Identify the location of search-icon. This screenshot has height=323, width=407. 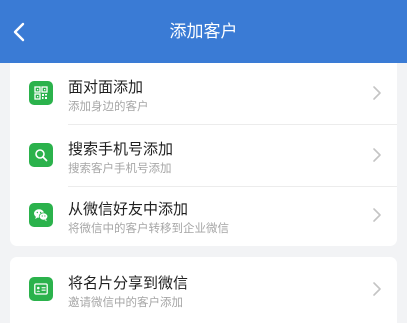
(41, 155).